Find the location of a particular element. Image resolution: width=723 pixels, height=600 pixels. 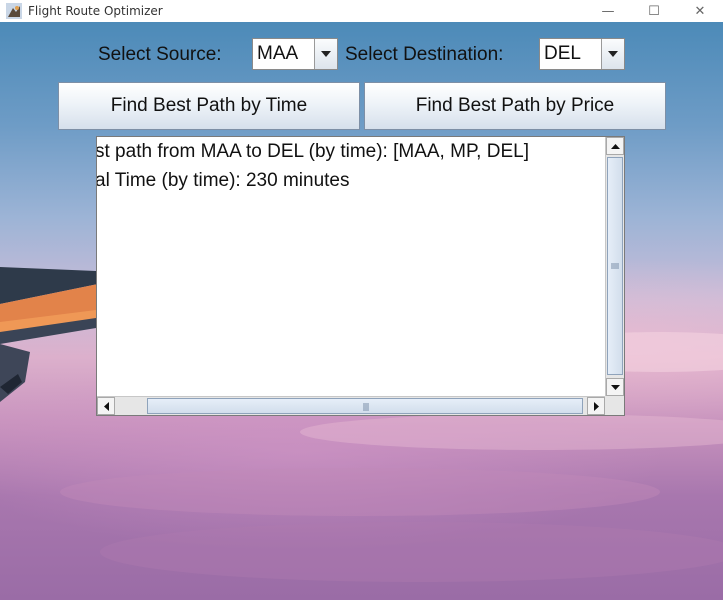

maximize-button: ☐ is located at coordinates (654, 11).